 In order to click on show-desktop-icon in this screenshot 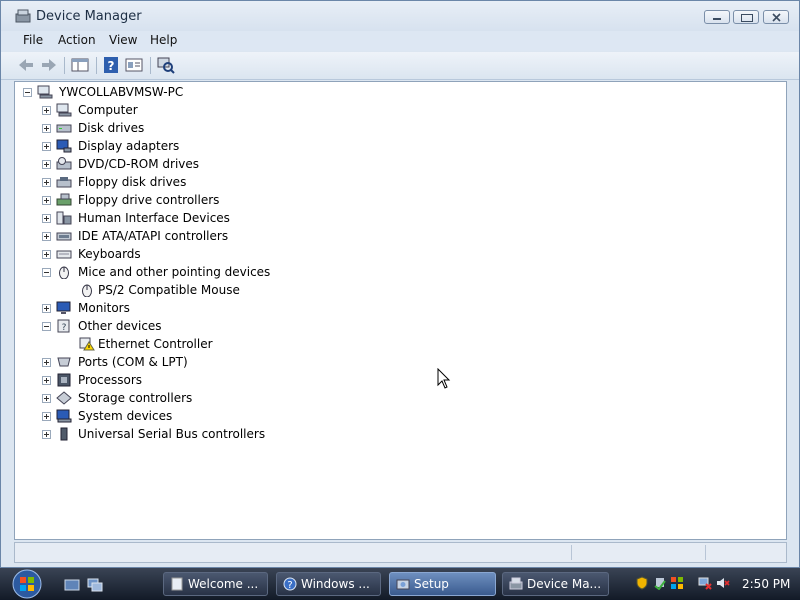, I will do `click(72, 585)`.